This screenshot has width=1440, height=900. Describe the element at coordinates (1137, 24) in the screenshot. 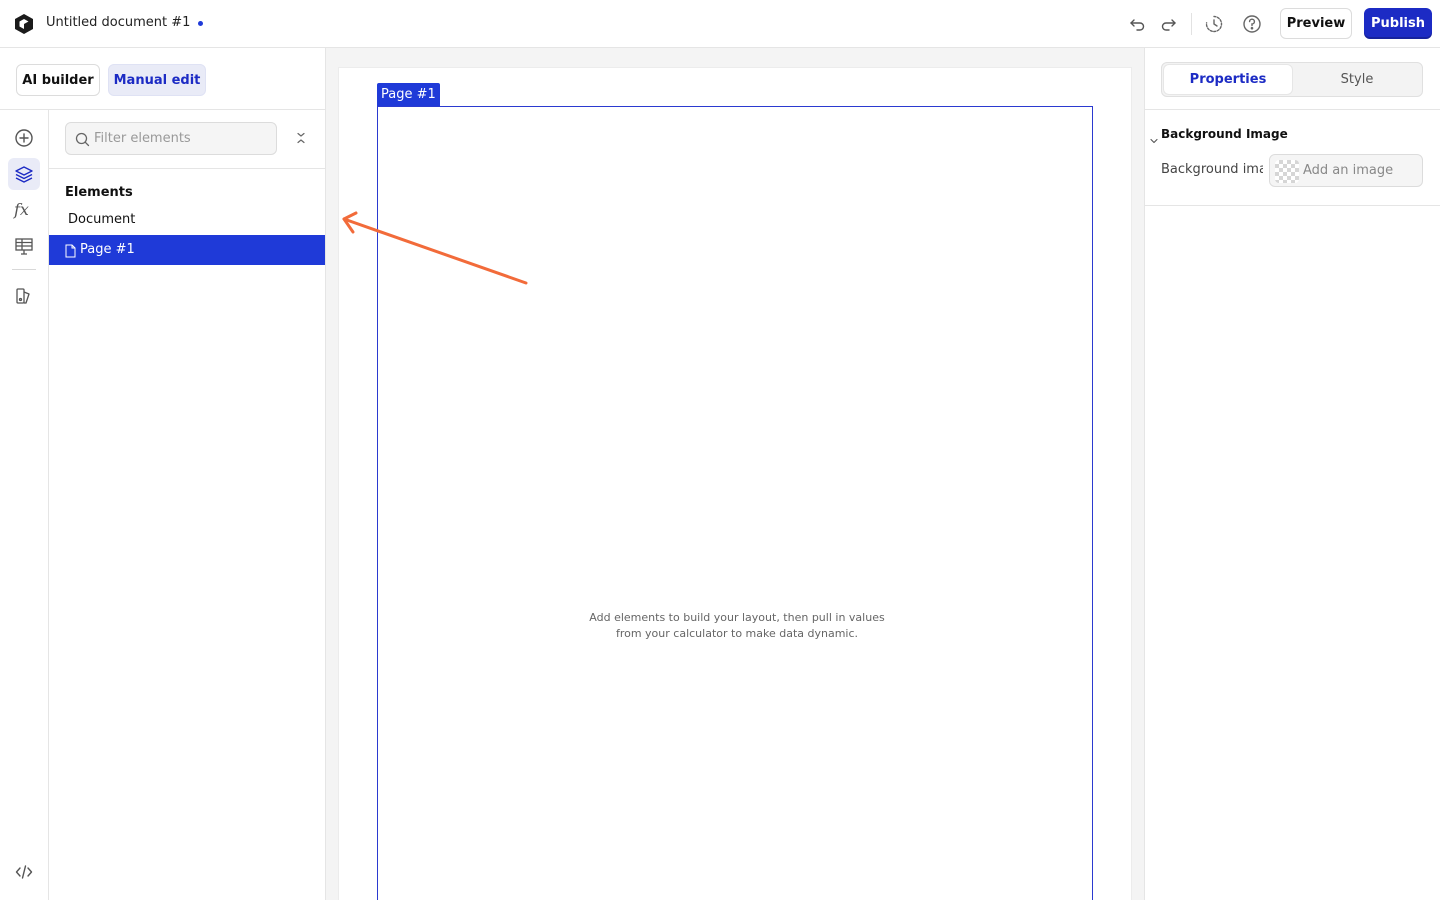

I see `undo-icon` at that location.